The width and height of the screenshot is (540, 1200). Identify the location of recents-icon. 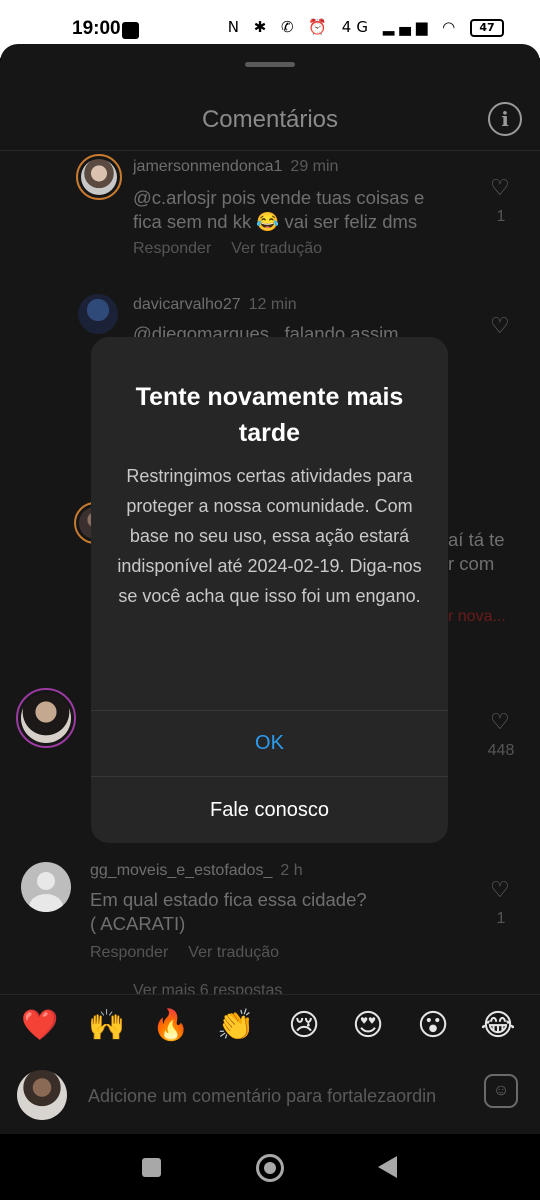
(151, 1167).